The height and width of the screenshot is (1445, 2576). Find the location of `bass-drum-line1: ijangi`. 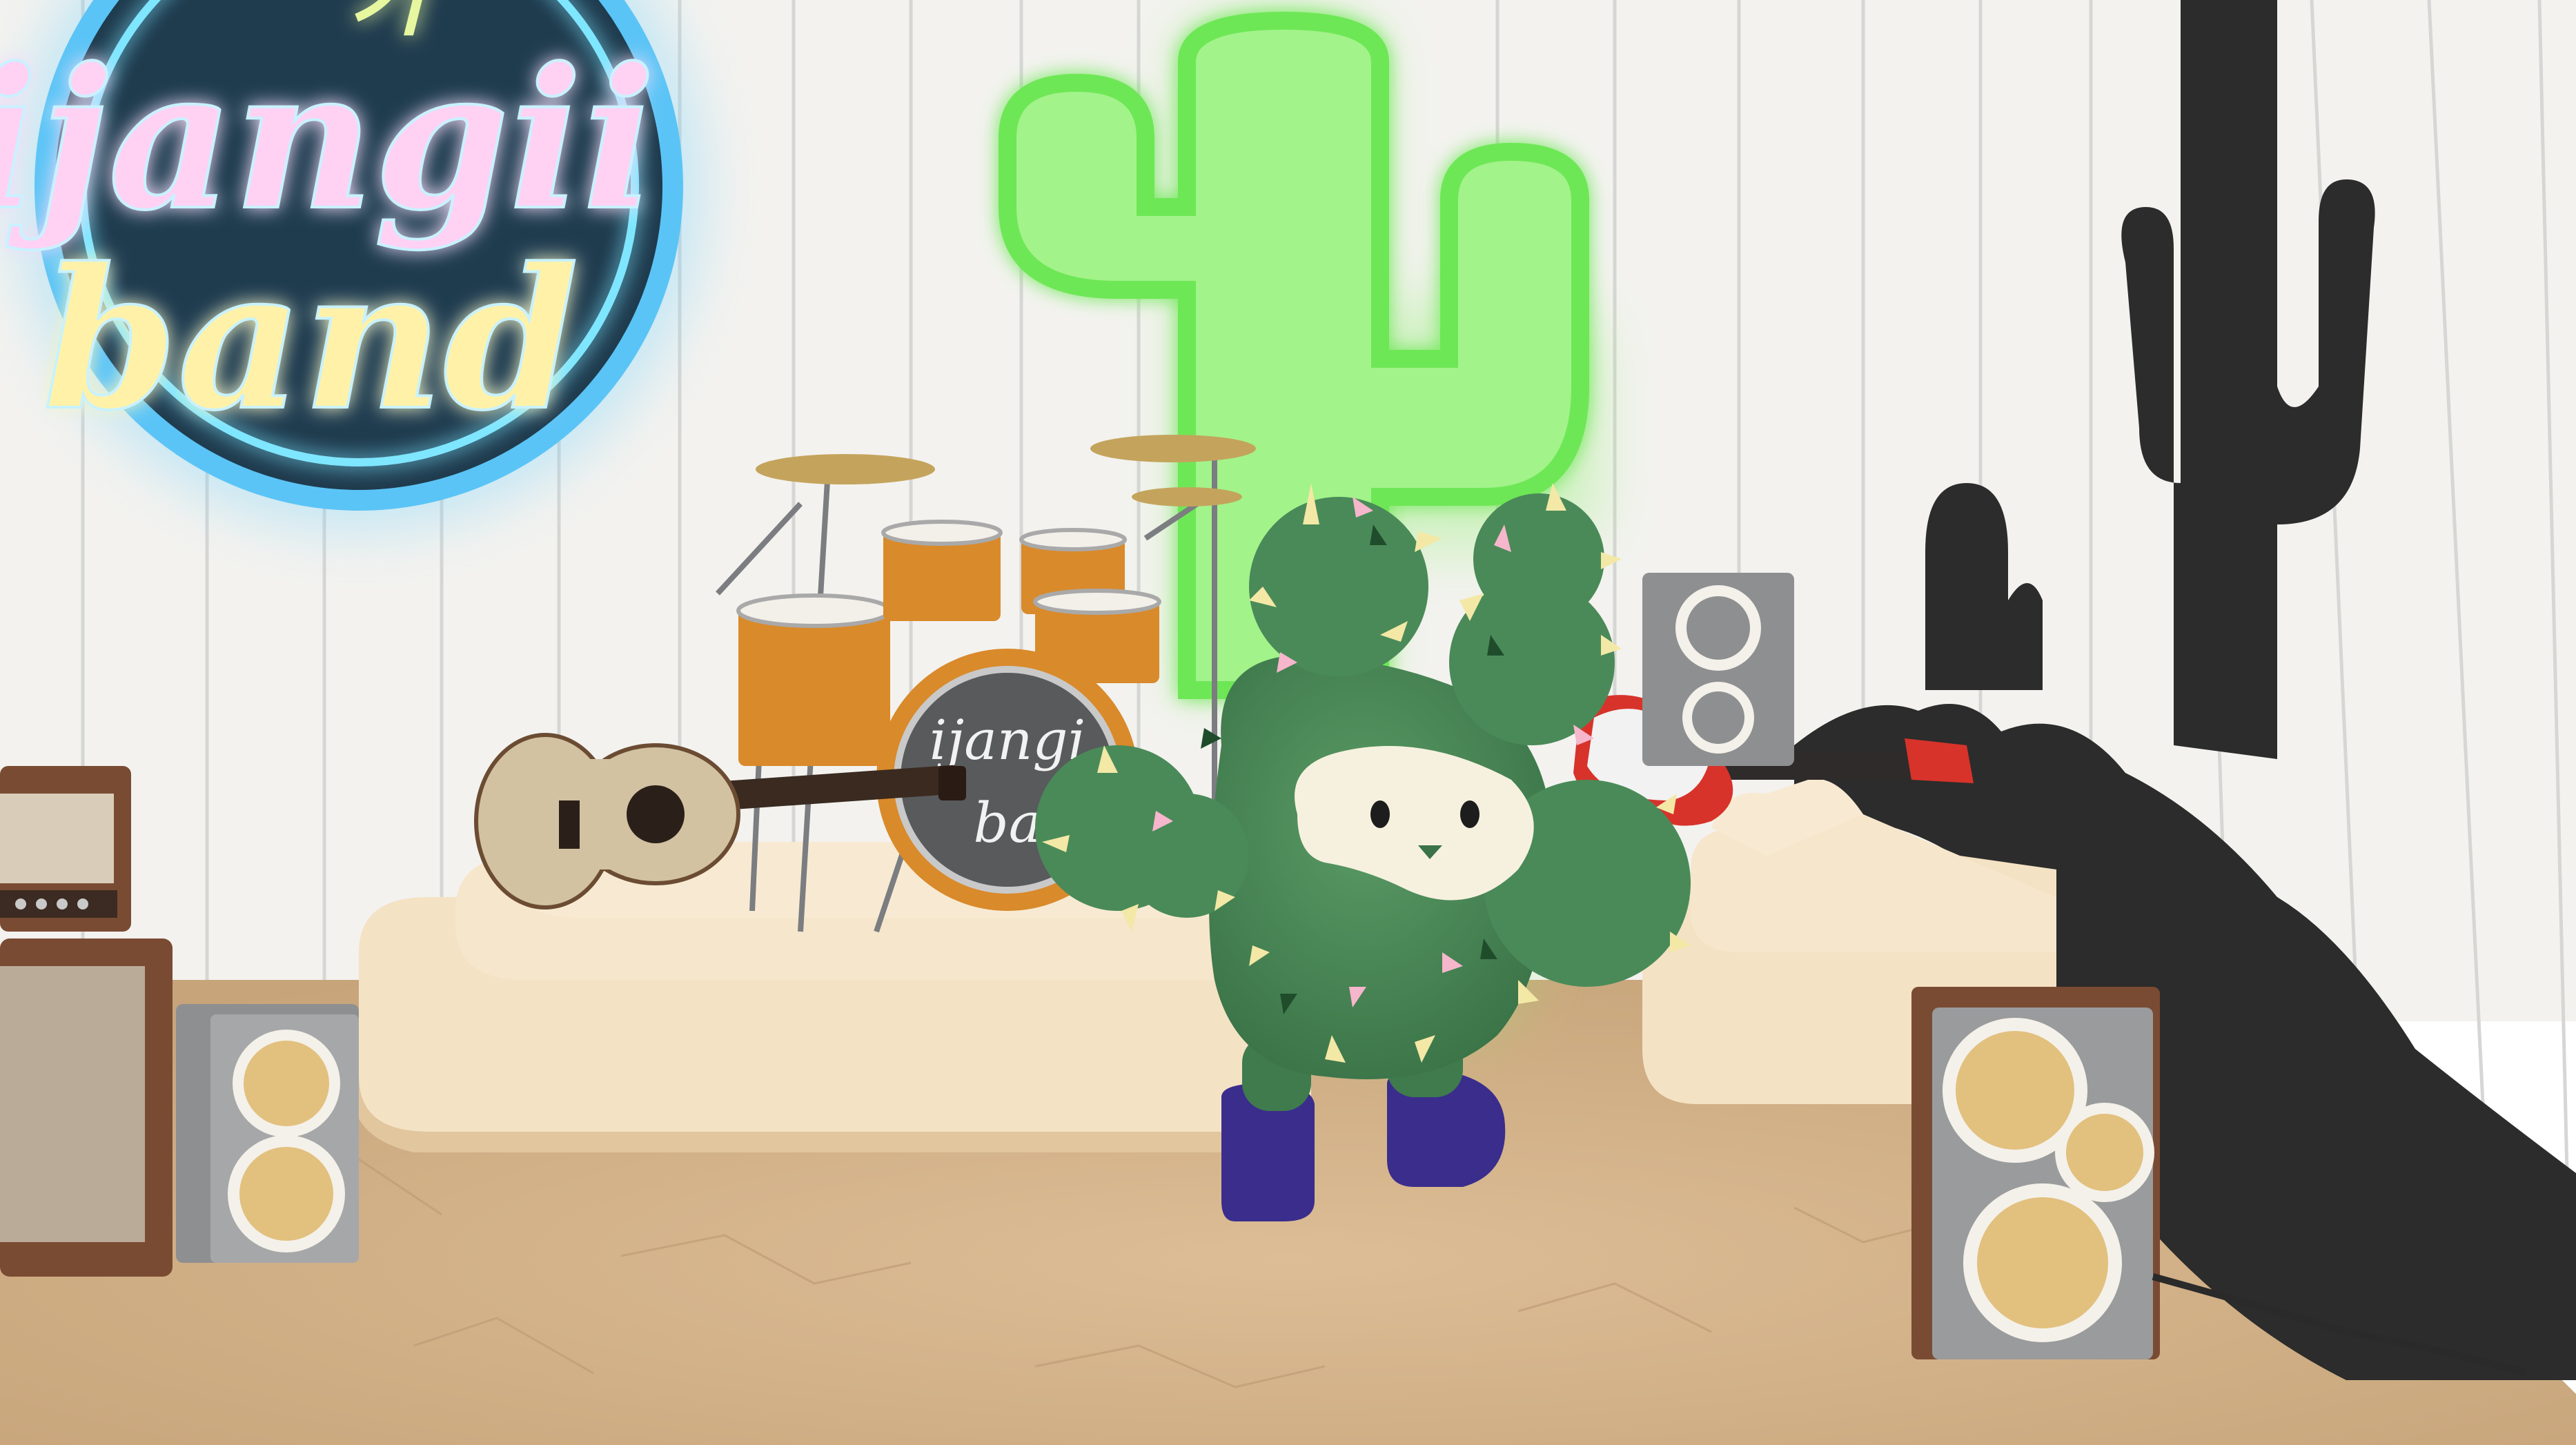

bass-drum-line1: ijangi is located at coordinates (1007, 740).